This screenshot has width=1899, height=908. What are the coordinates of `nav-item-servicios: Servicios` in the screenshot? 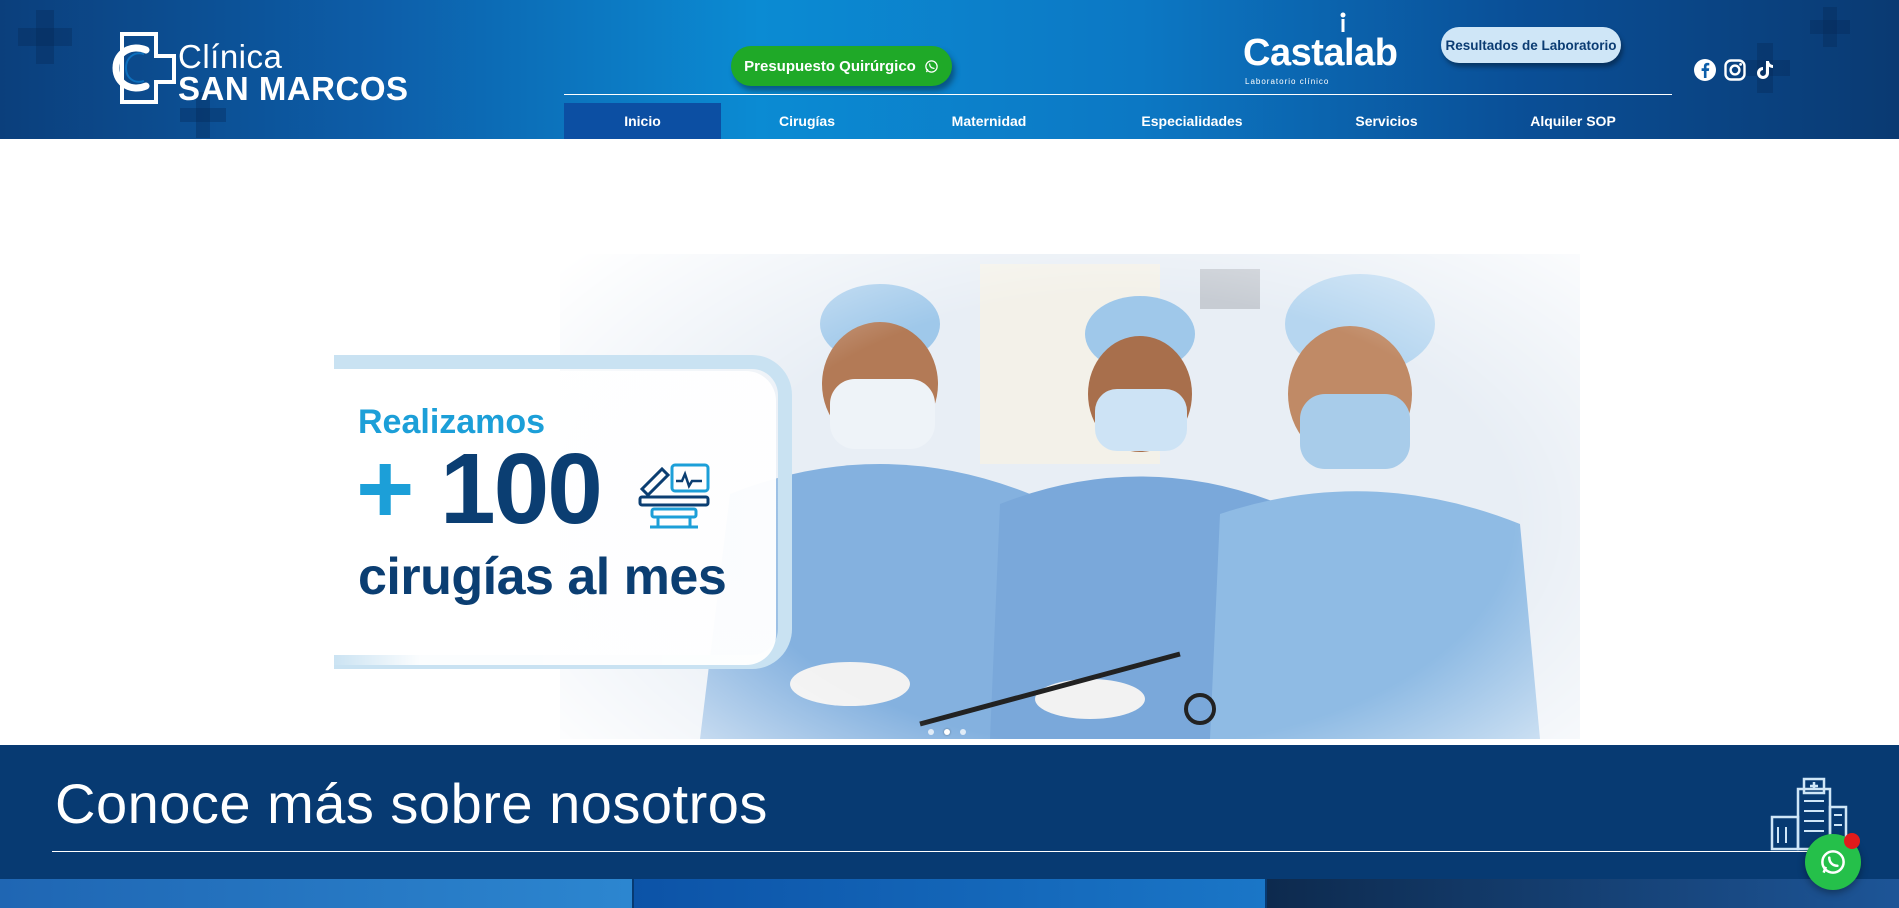 It's located at (1386, 121).